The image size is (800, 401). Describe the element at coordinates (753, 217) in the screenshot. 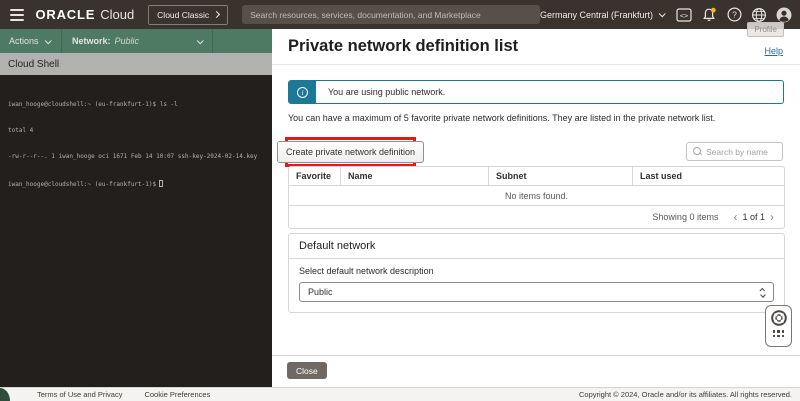

I see `pagination-count: 1 of 1` at that location.